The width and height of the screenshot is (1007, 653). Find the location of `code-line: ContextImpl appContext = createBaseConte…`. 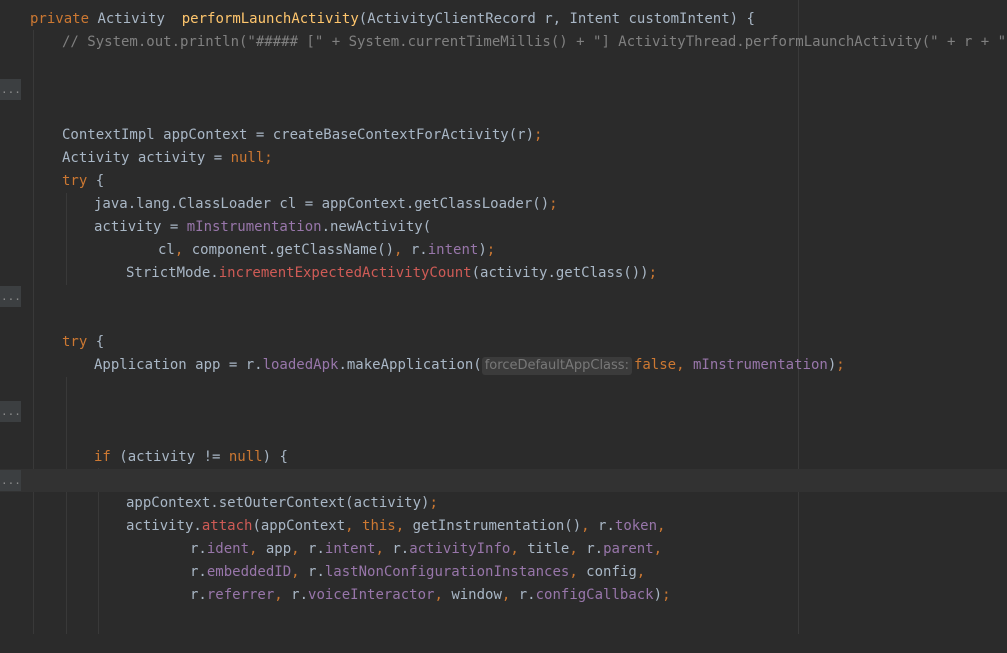

code-line: ContextImpl appContext = createBaseConte… is located at coordinates (503, 135).